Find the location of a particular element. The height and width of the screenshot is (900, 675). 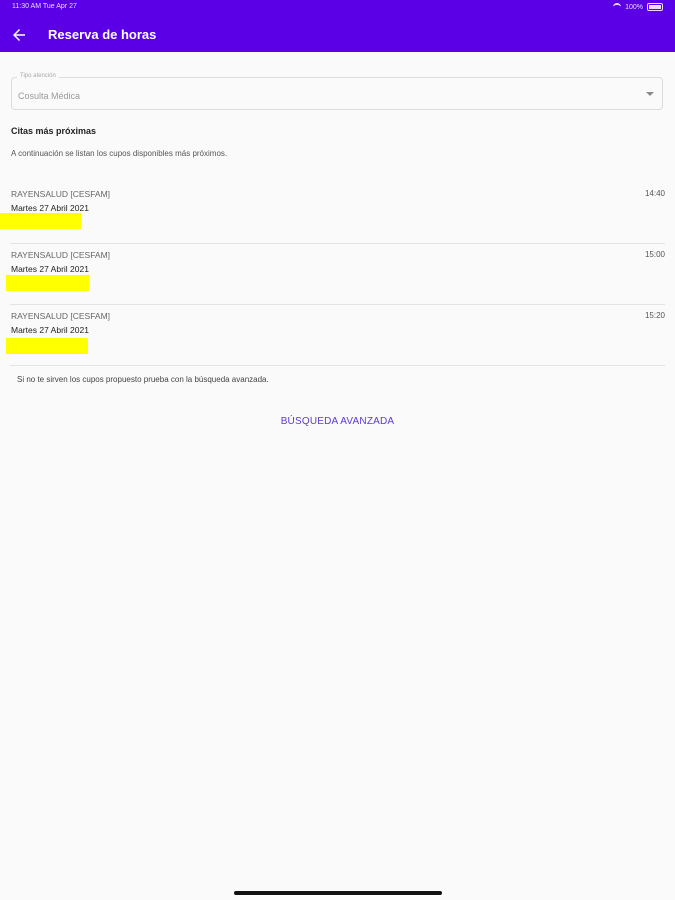

status-bar: 11:30 AM Tue Apr 27 100% is located at coordinates (337, 7).